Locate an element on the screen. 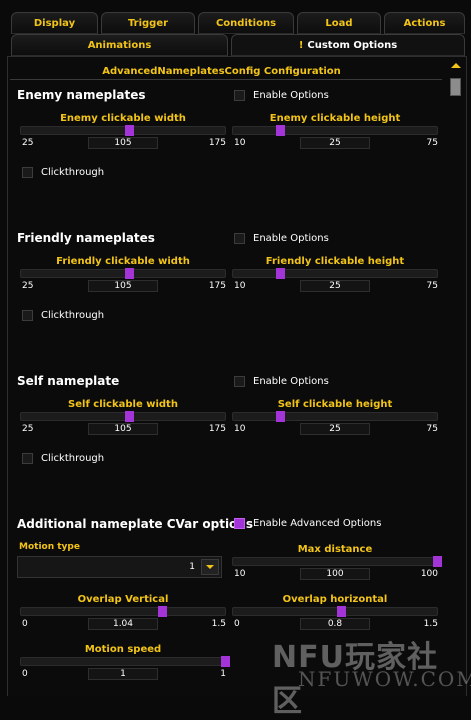 Image resolution: width=471 pixels, height=720 pixels. motion-speed-slider-min: 0 is located at coordinates (25, 674).